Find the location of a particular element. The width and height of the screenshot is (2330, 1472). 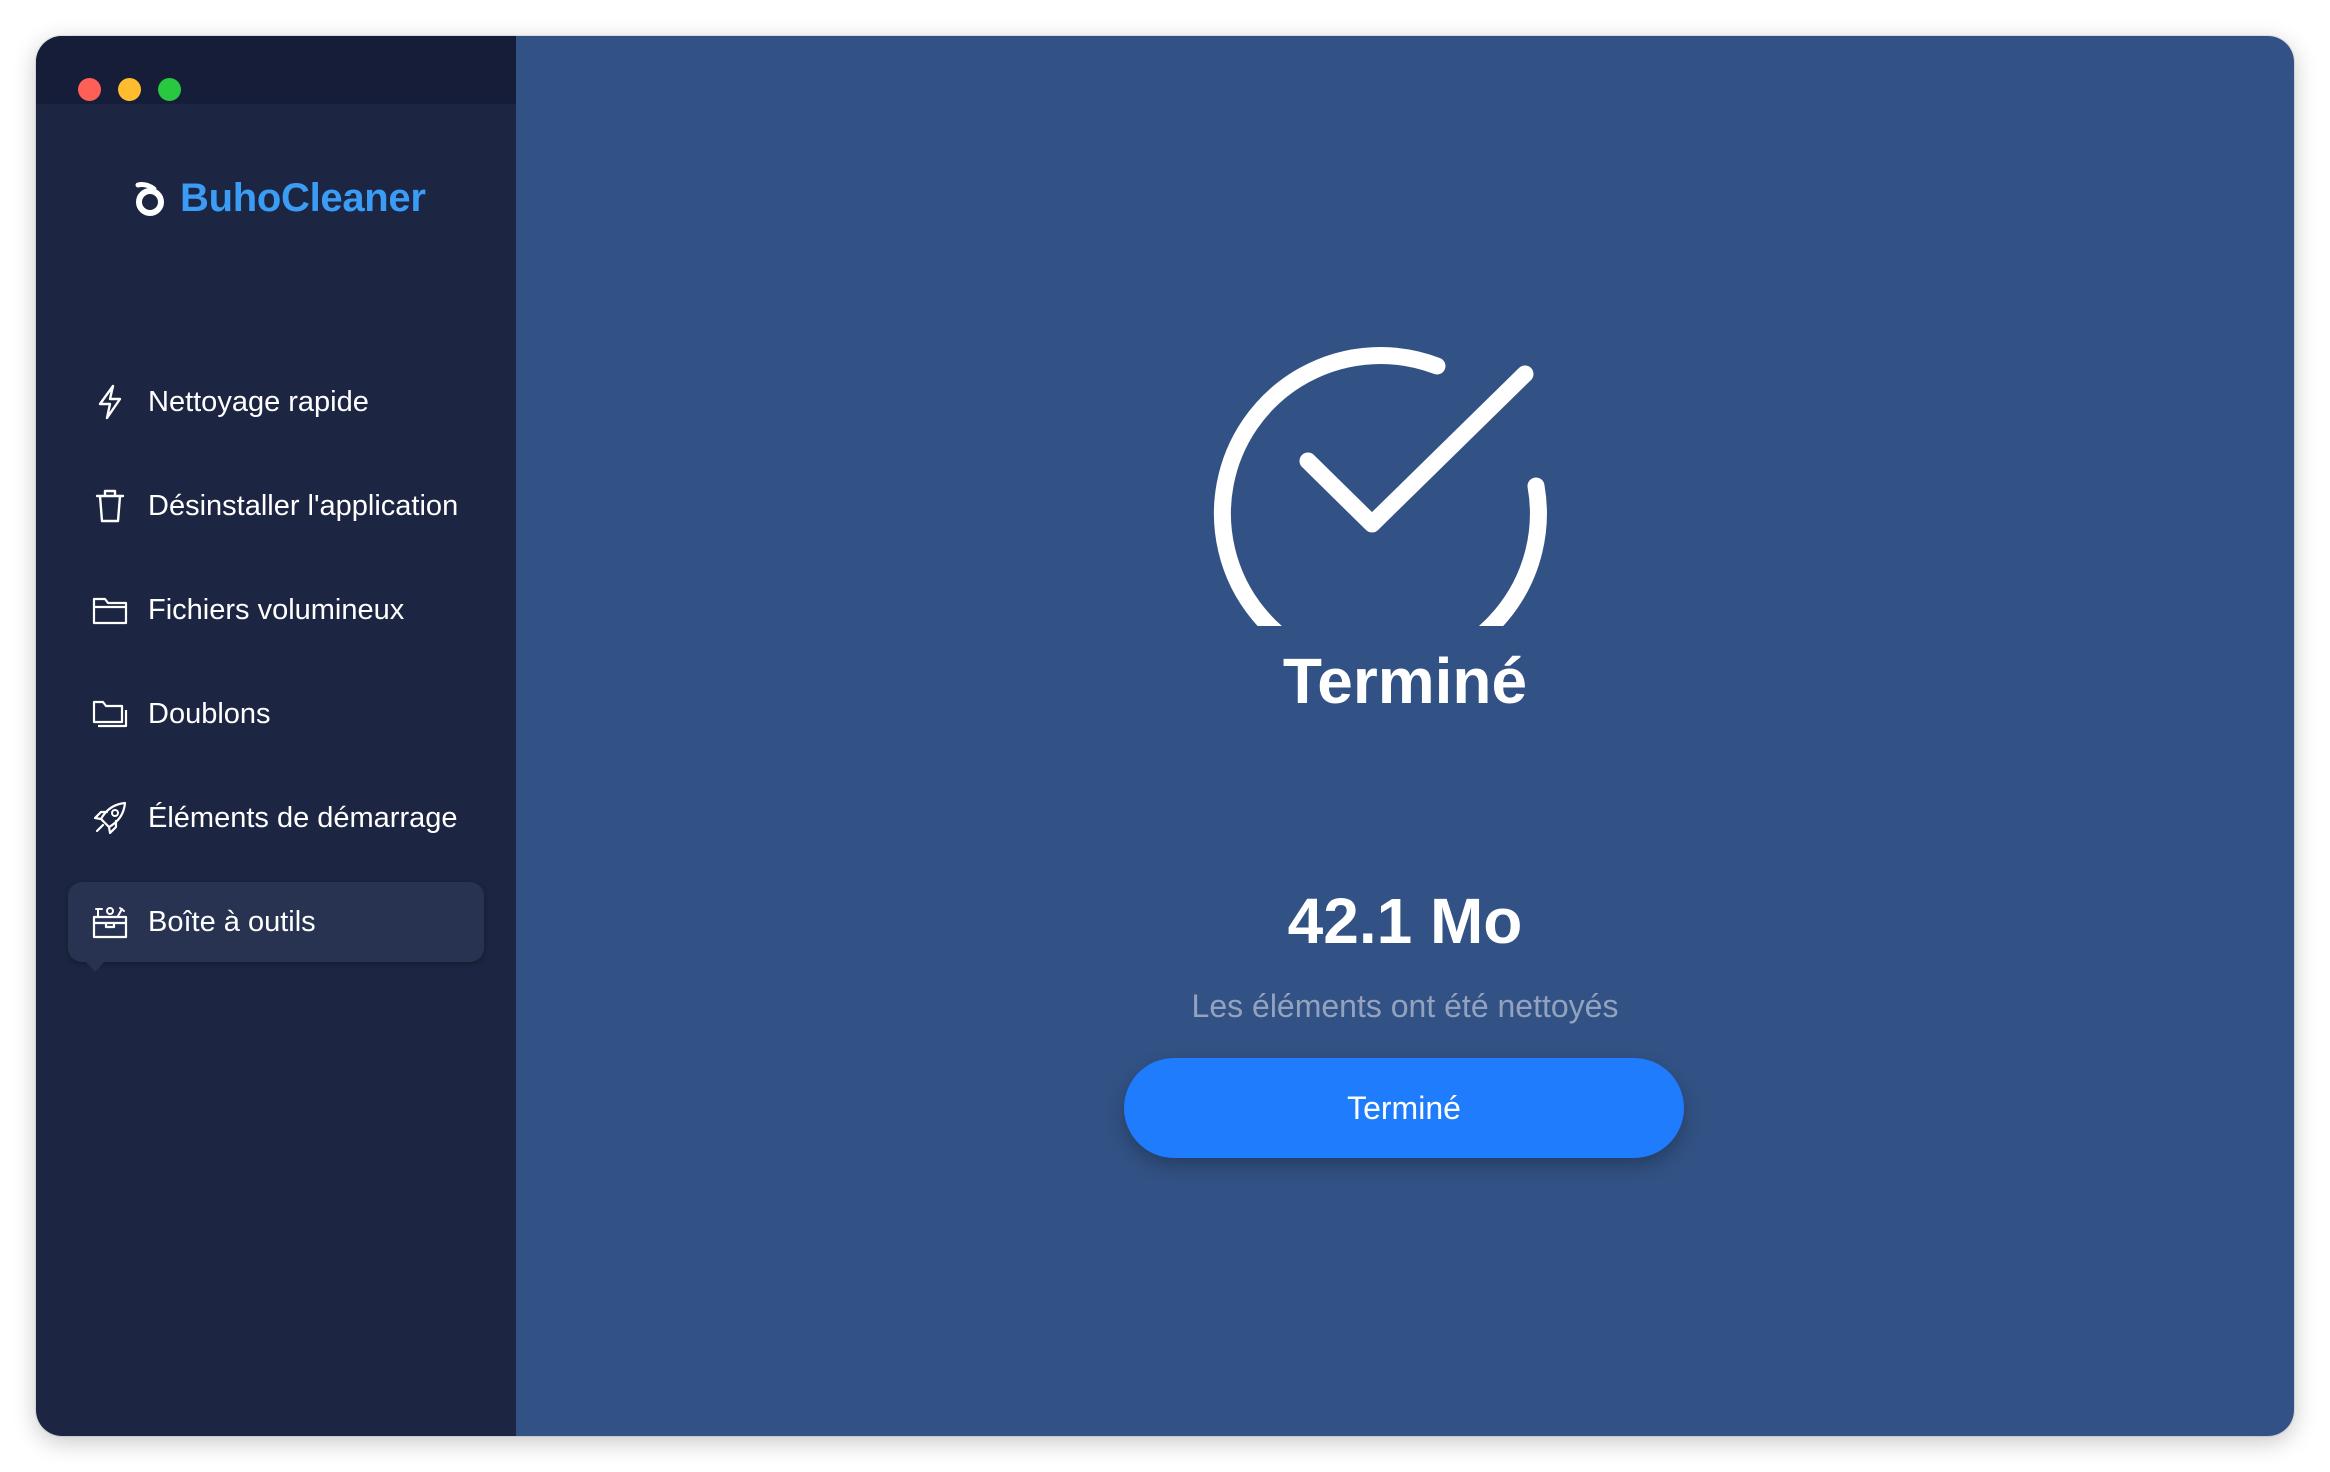

sidebar-item-label: Doublons is located at coordinates (209, 713).